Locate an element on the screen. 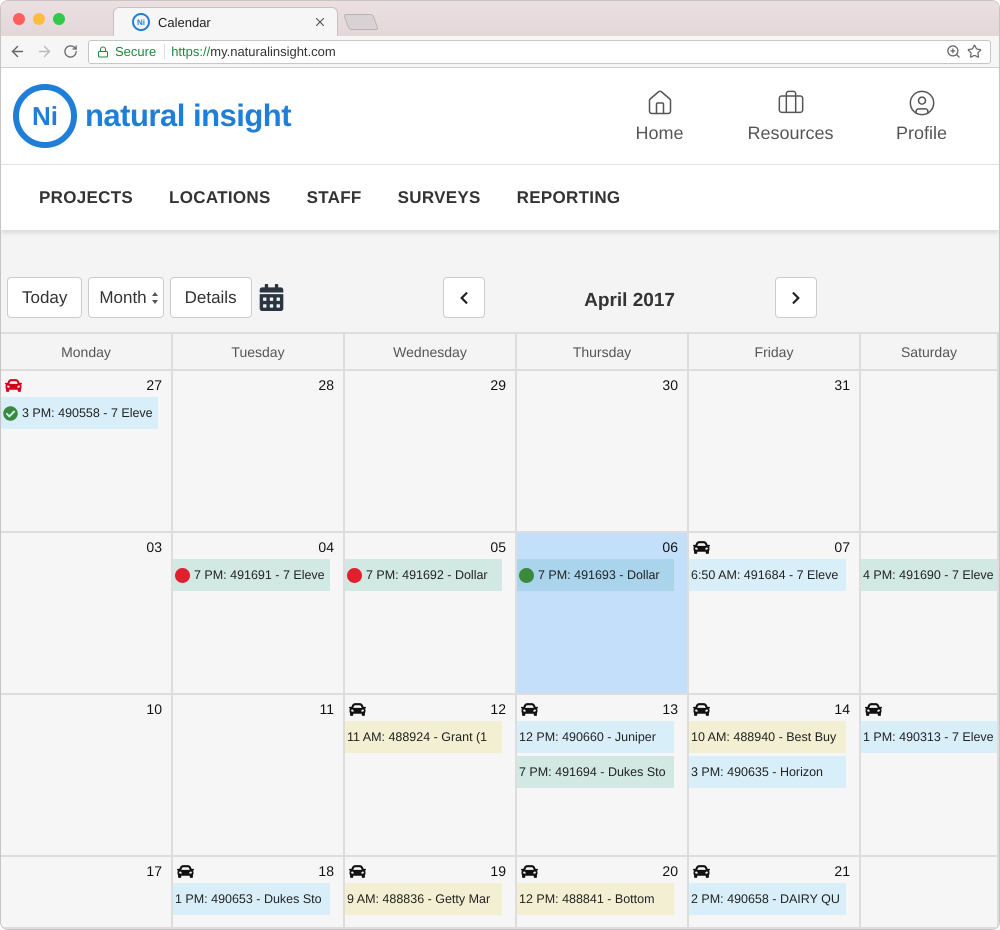  date-number: 31 is located at coordinates (842, 385).